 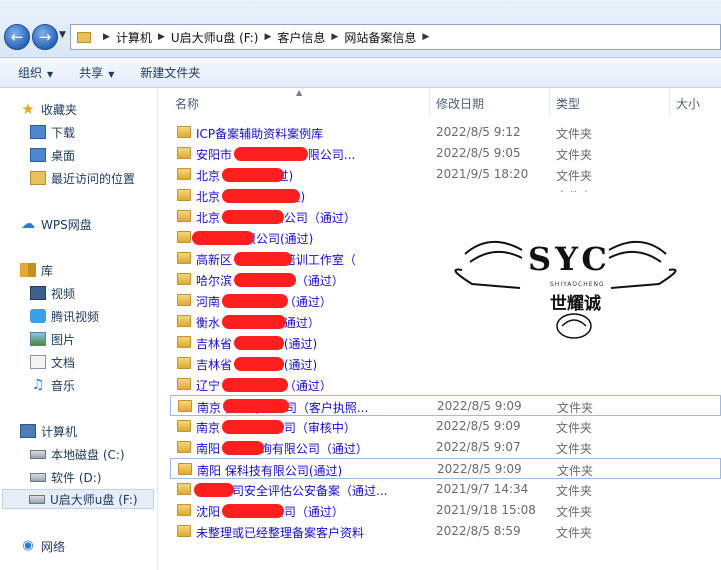 I want to click on table-row: 安阳市 理咨询服务有限公司... 2022/8/5 9:05 文件夹, so click(x=445, y=153).